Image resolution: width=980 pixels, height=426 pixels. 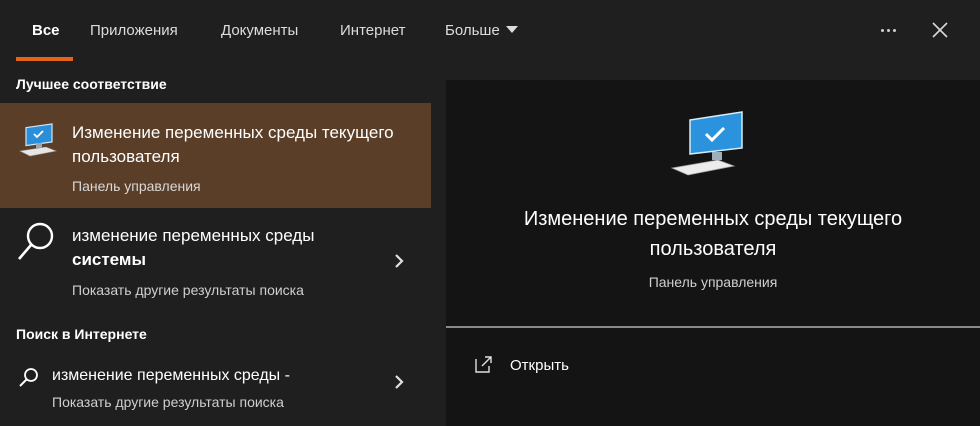 What do you see at coordinates (713, 282) in the screenshot?
I see `preview-subtitle: Панель управления` at bounding box center [713, 282].